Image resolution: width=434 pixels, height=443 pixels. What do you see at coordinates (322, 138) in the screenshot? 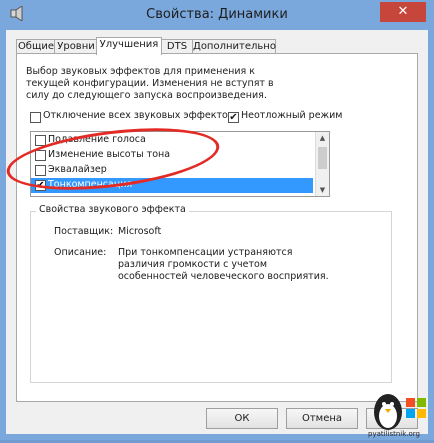
I see `scroll-up-icon: ▲` at bounding box center [322, 138].